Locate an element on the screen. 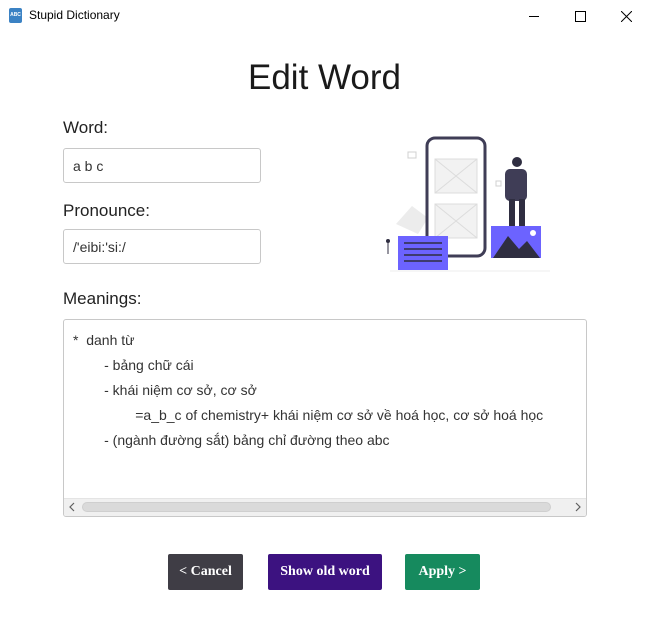  dictionary-app-icon: ABC is located at coordinates (15, 15).